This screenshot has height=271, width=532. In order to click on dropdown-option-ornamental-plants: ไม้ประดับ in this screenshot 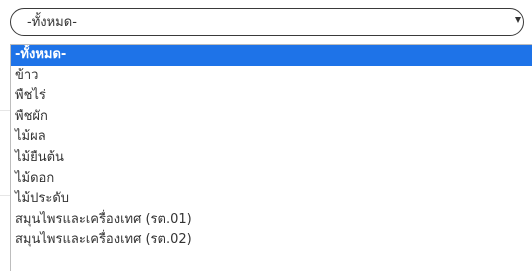, I will do `click(271, 199)`.